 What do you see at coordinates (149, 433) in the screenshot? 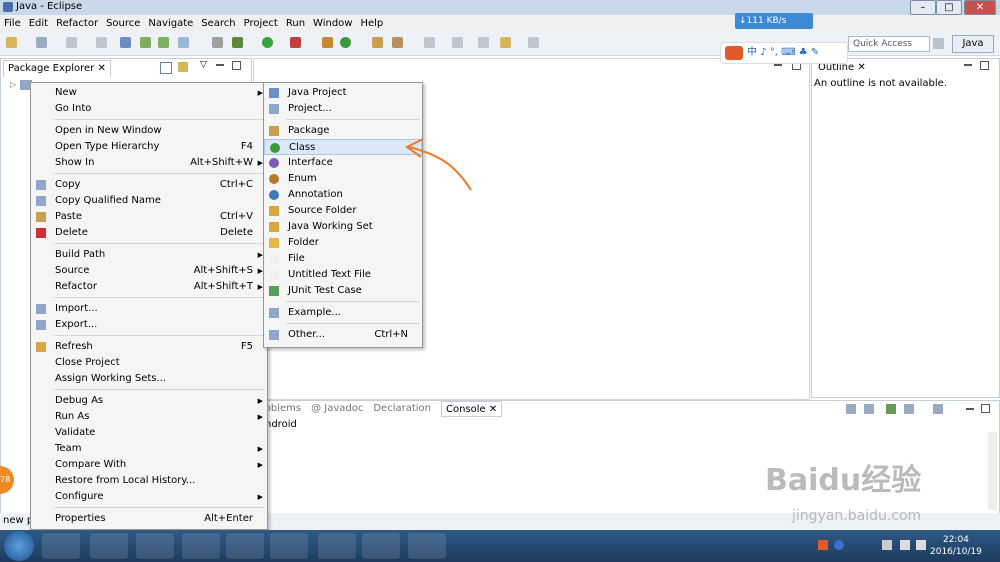
I see `menu-item-validate: Validate` at bounding box center [149, 433].